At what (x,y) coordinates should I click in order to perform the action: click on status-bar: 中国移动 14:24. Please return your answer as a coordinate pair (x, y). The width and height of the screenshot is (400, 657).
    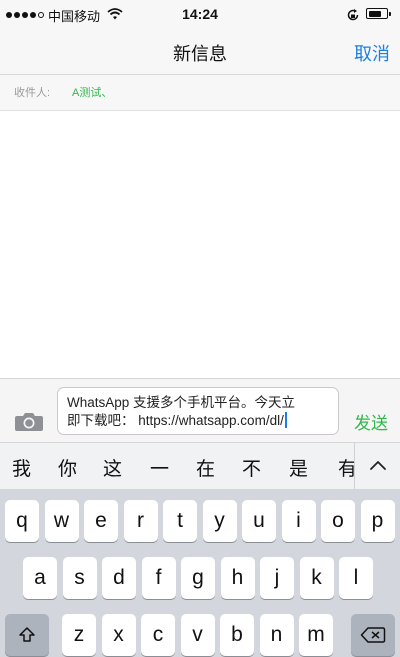
    Looking at the image, I should click on (200, 15).